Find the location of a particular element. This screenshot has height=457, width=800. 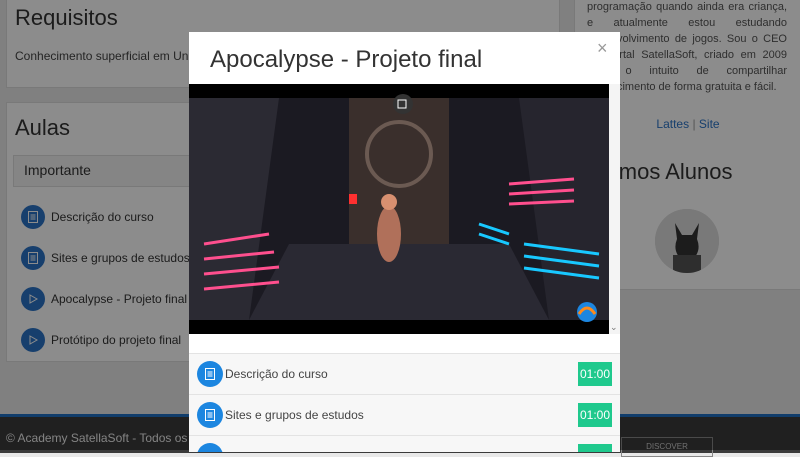

duration-badge is located at coordinates (595, 448).